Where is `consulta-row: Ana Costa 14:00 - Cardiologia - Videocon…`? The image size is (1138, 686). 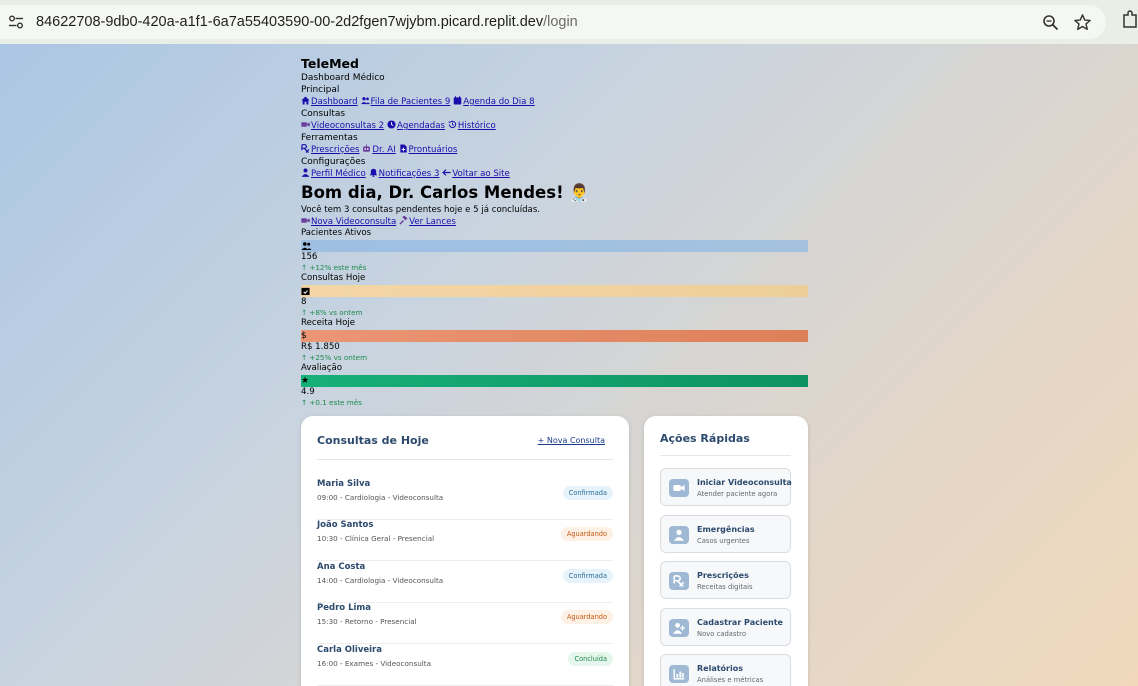 consulta-row: Ana Costa 14:00 - Cardiologia - Videocon… is located at coordinates (465, 582).